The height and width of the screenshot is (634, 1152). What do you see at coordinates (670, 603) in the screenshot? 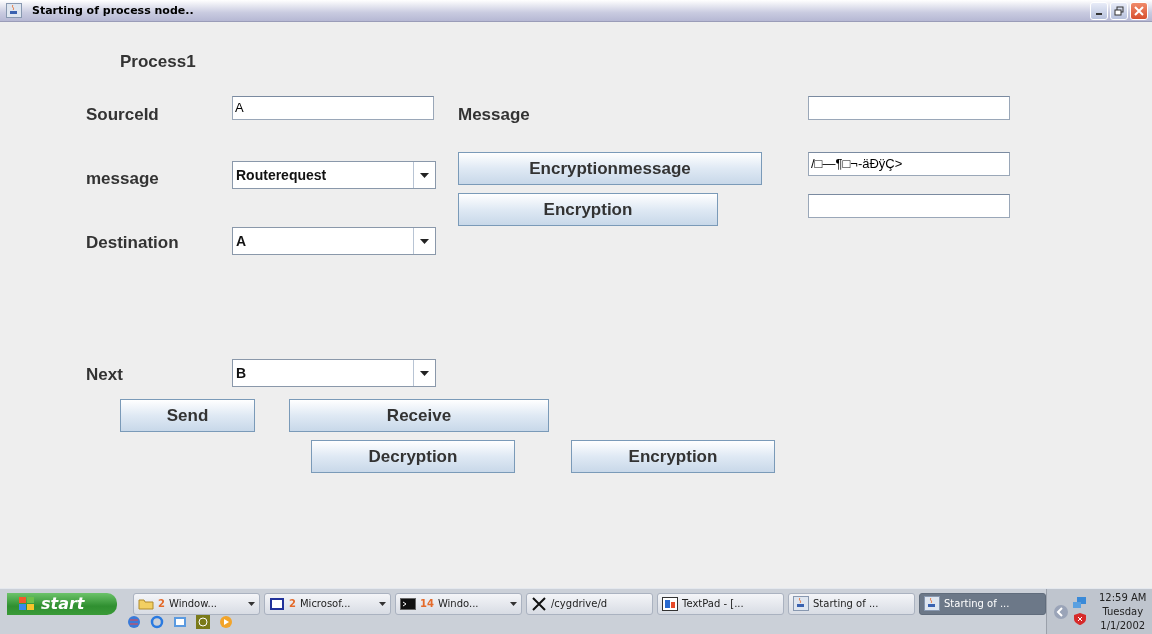
I see `editor-icon` at bounding box center [670, 603].